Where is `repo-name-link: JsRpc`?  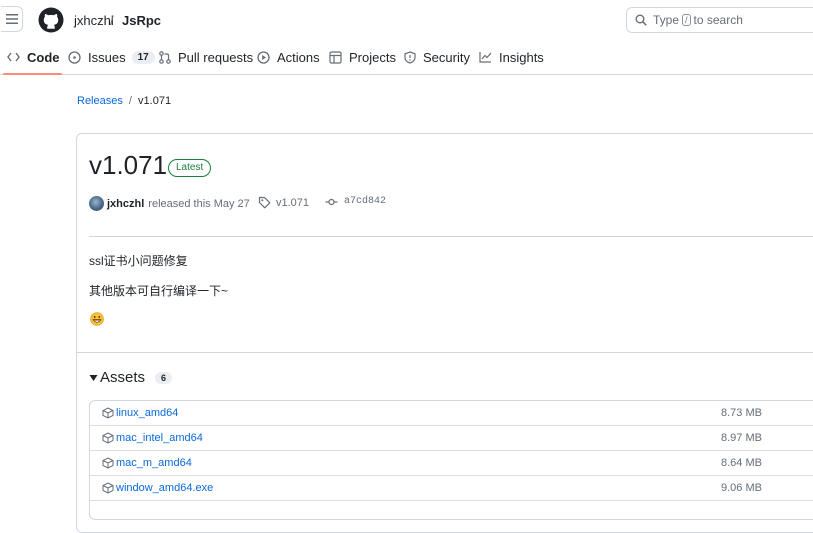 repo-name-link: JsRpc is located at coordinates (141, 20).